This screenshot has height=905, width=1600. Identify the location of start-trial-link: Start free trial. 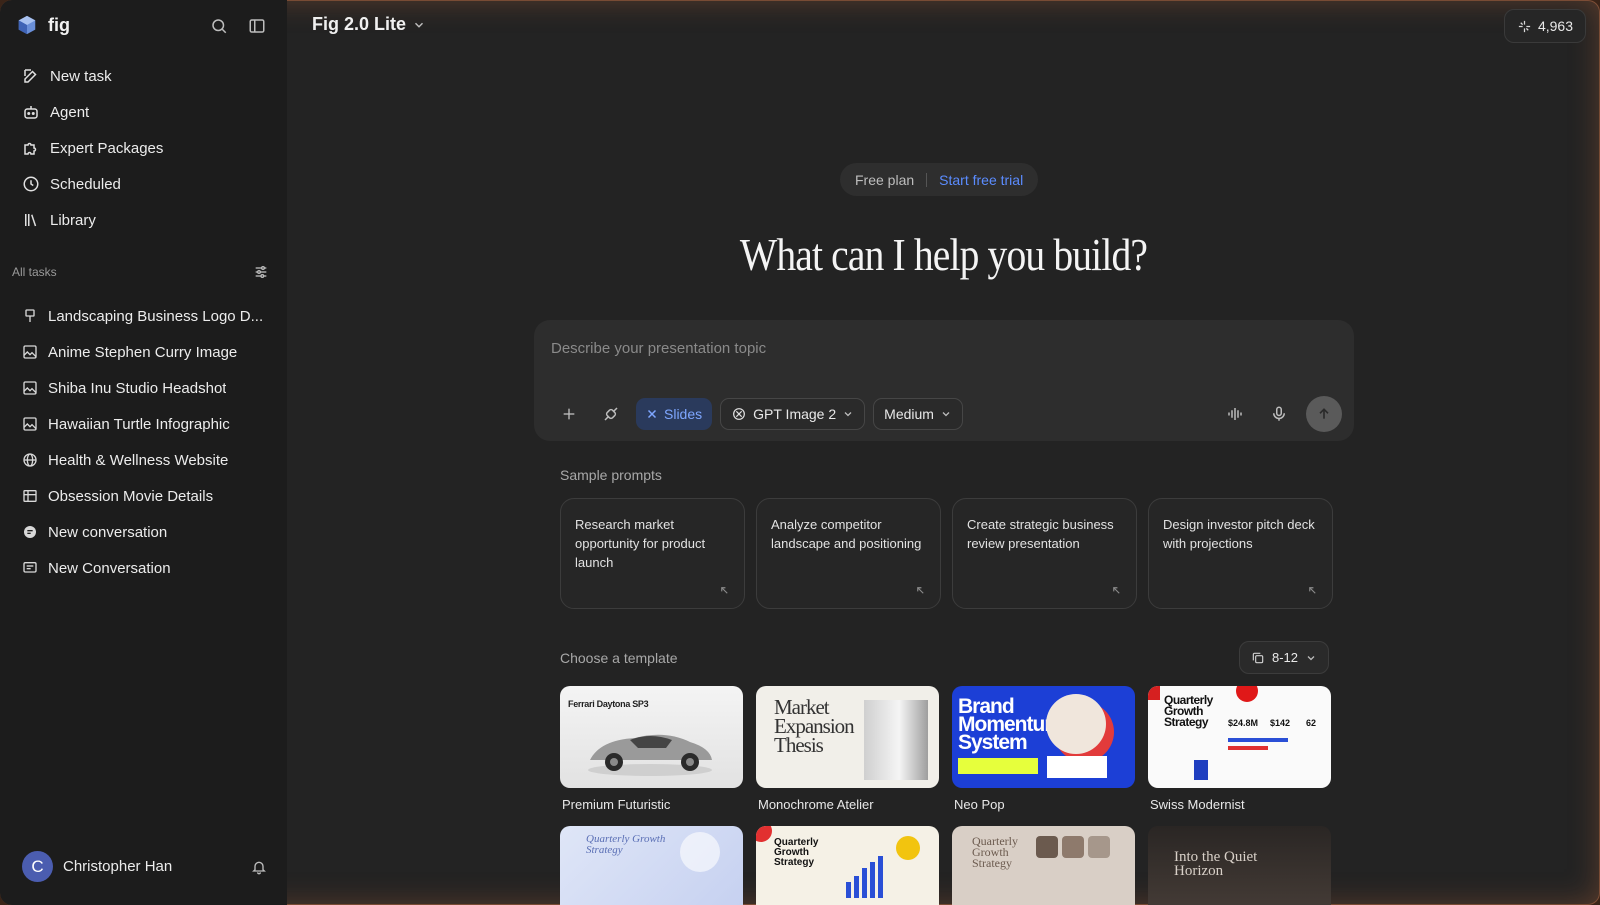
(981, 180).